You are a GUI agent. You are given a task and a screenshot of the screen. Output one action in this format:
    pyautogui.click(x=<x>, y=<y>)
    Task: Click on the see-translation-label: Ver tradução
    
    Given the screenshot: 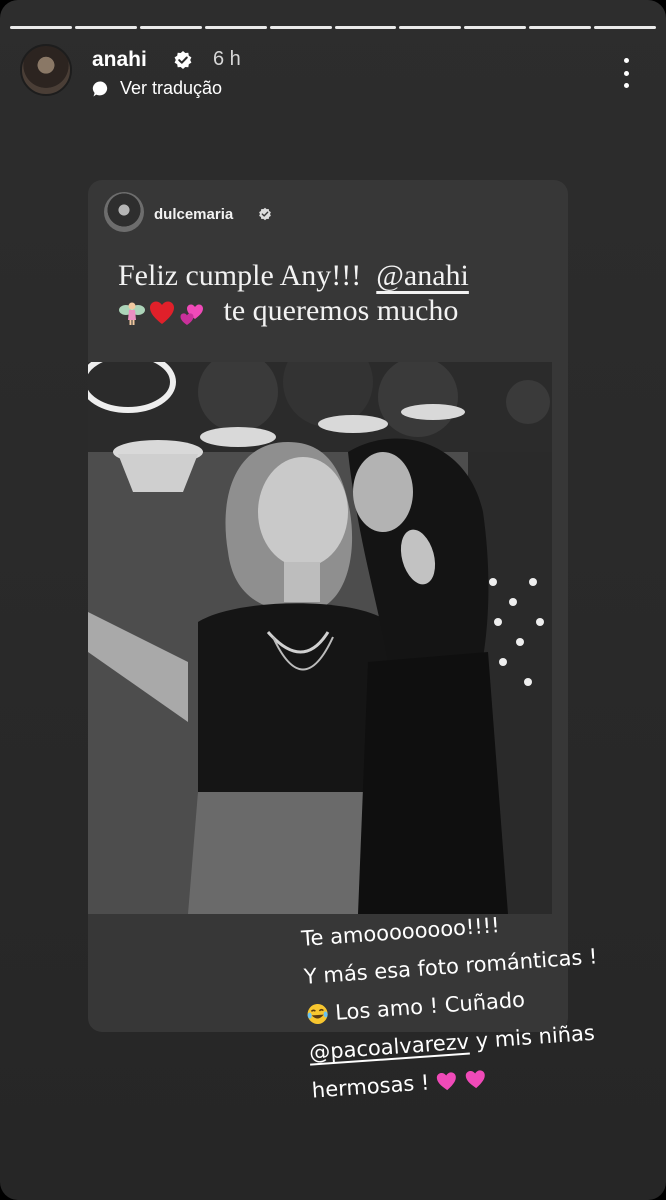 What is the action you would take?
    pyautogui.click(x=171, y=88)
    